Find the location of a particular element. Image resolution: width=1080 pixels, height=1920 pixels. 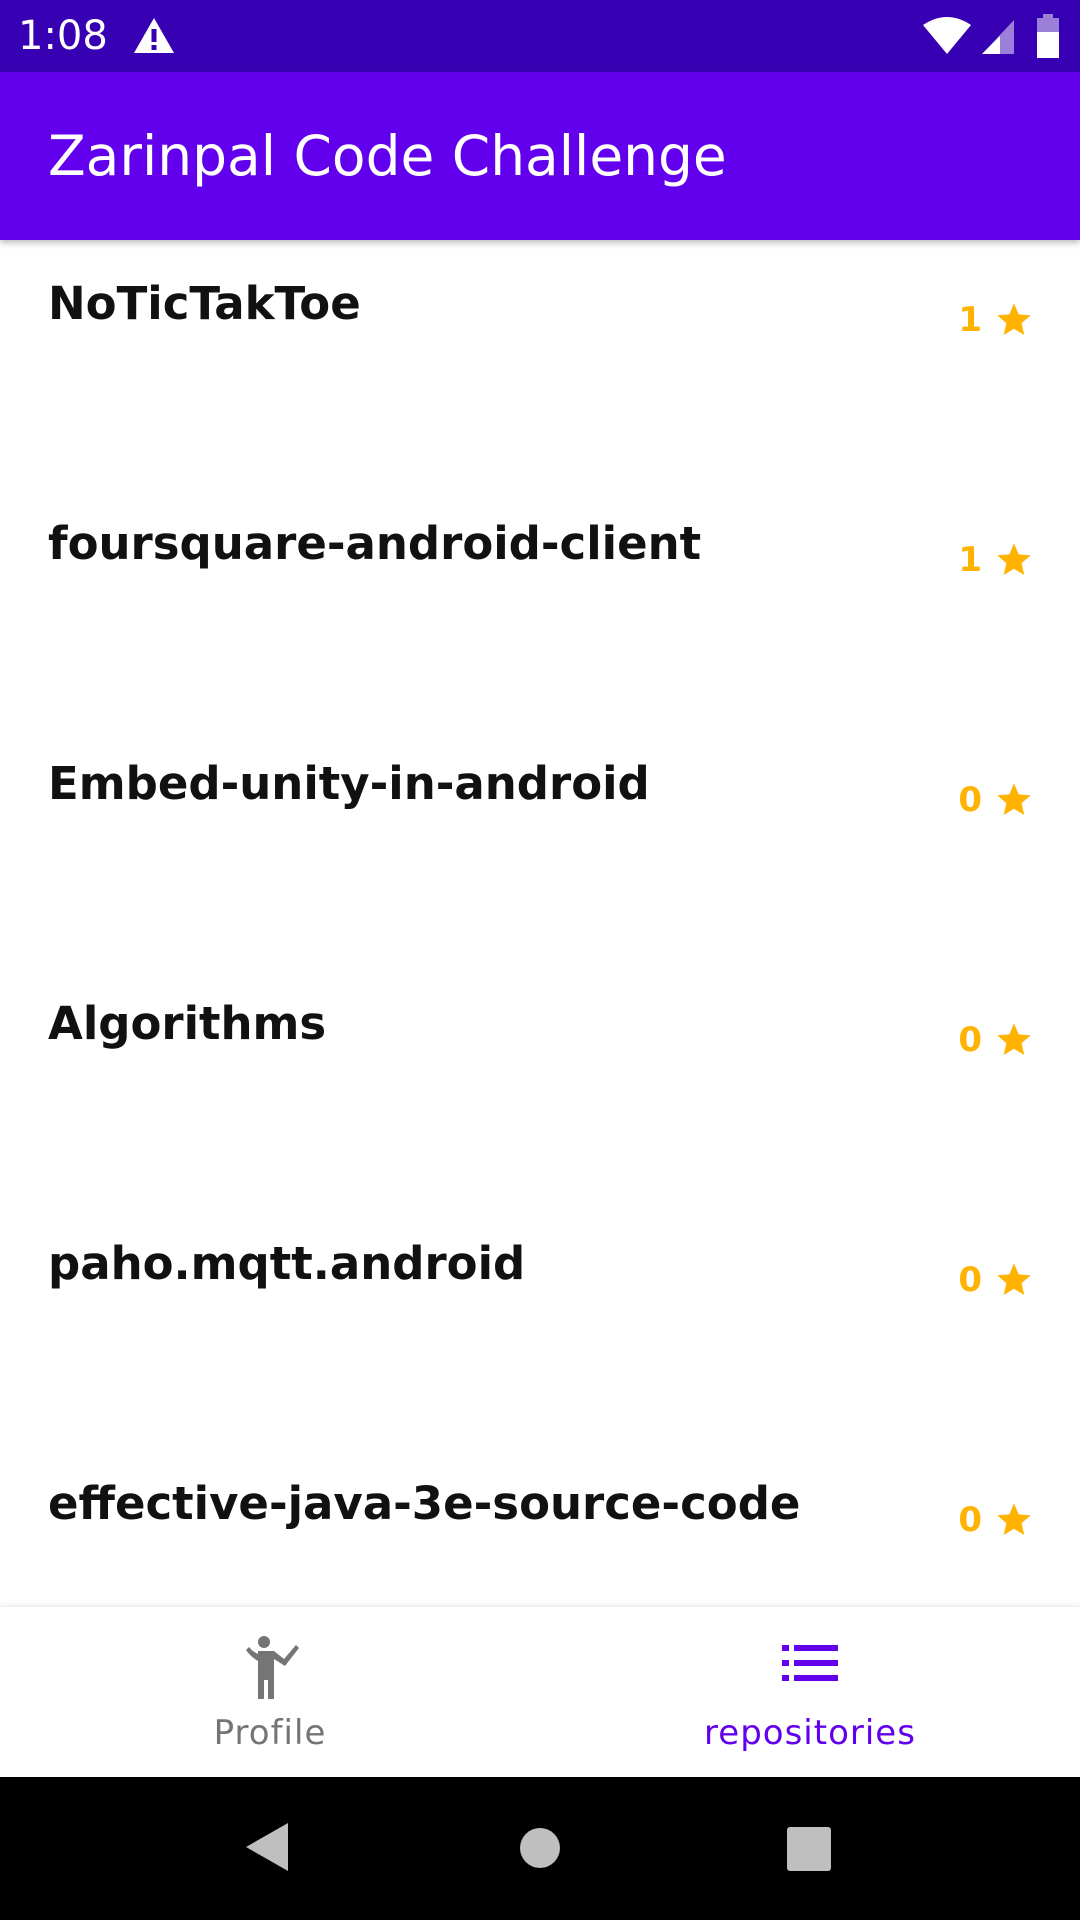

back-icon is located at coordinates (267, 1847).